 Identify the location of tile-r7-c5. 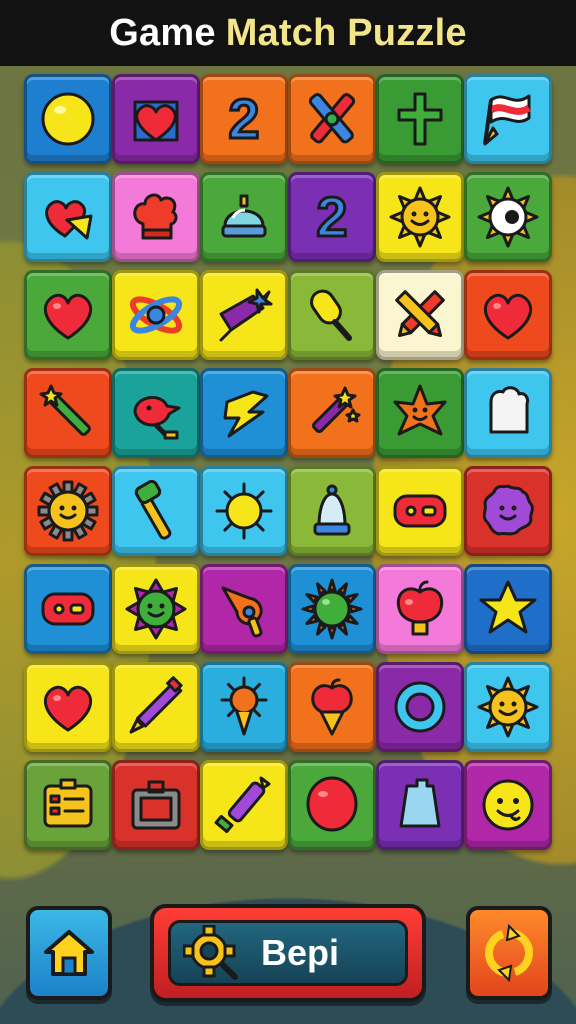
(420, 707).